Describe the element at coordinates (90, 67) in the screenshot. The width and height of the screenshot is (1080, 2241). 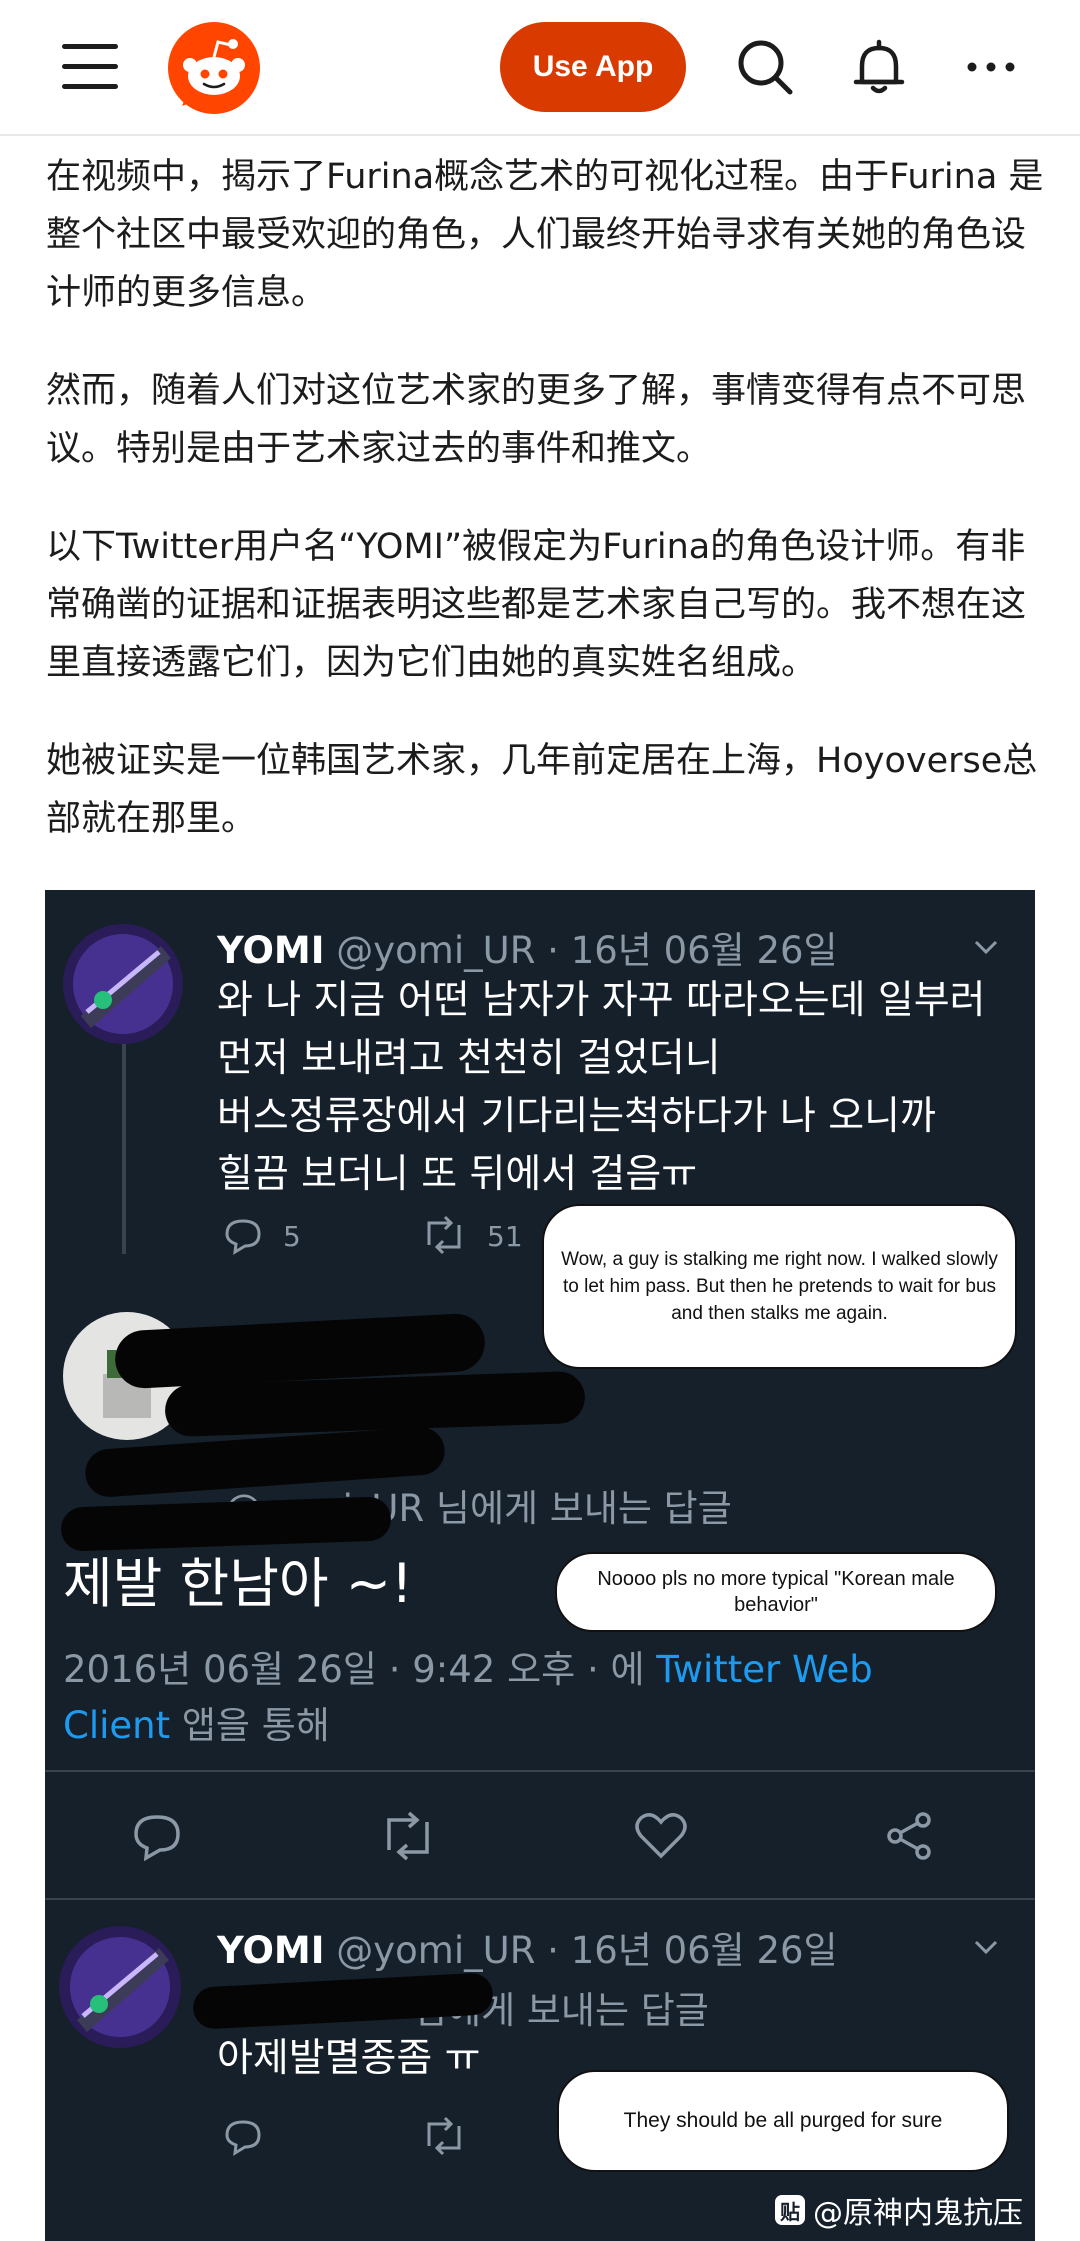
I see `menu-icon` at that location.